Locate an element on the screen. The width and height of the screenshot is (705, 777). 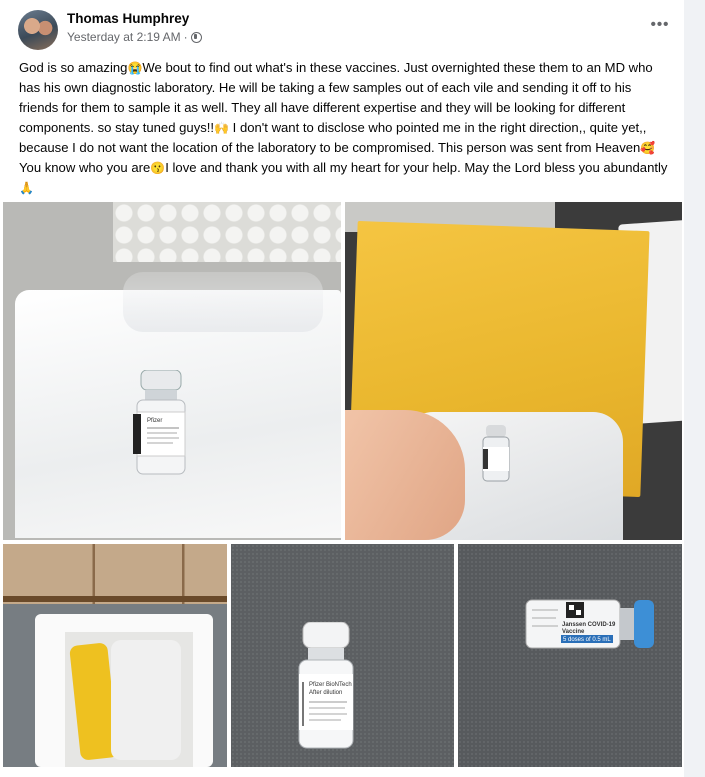
vial-image: Pfizer is located at coordinates (159, 422).